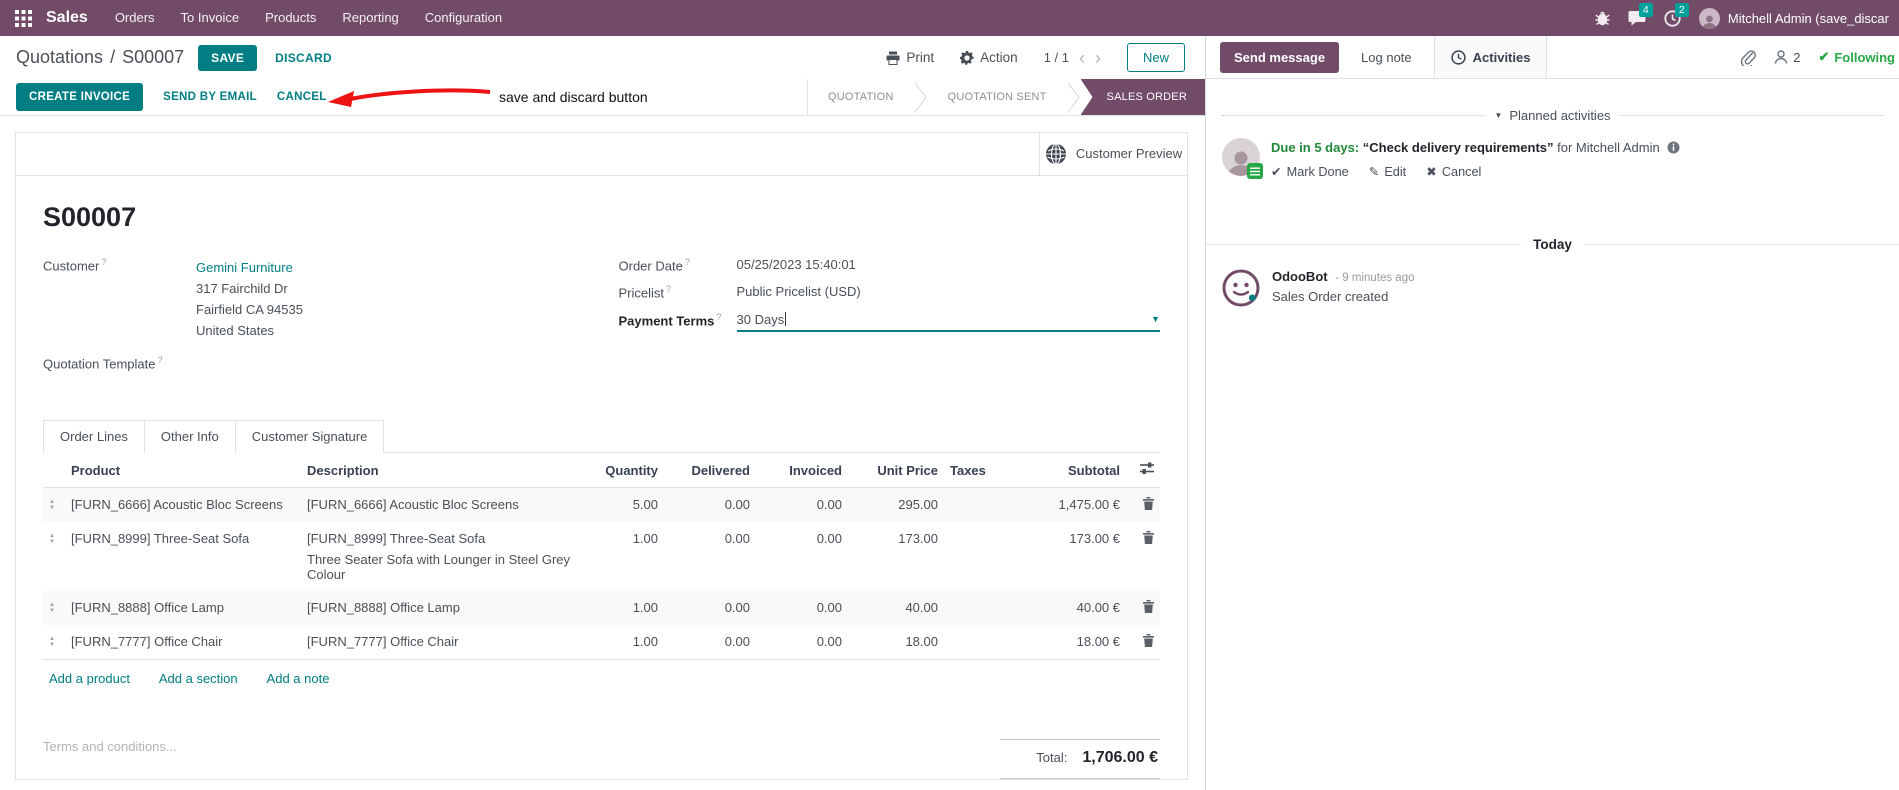 The width and height of the screenshot is (1899, 790). I want to click on sheet-header-strip: Customer Preview, so click(601, 154).